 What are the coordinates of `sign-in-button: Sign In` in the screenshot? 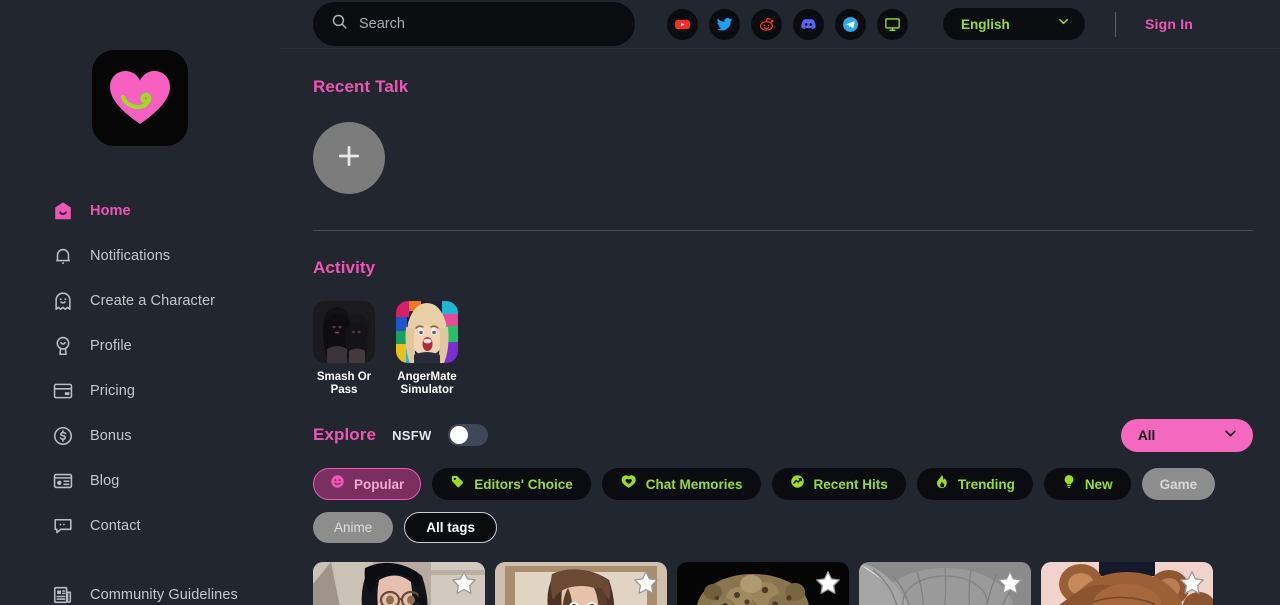 It's located at (1169, 24).